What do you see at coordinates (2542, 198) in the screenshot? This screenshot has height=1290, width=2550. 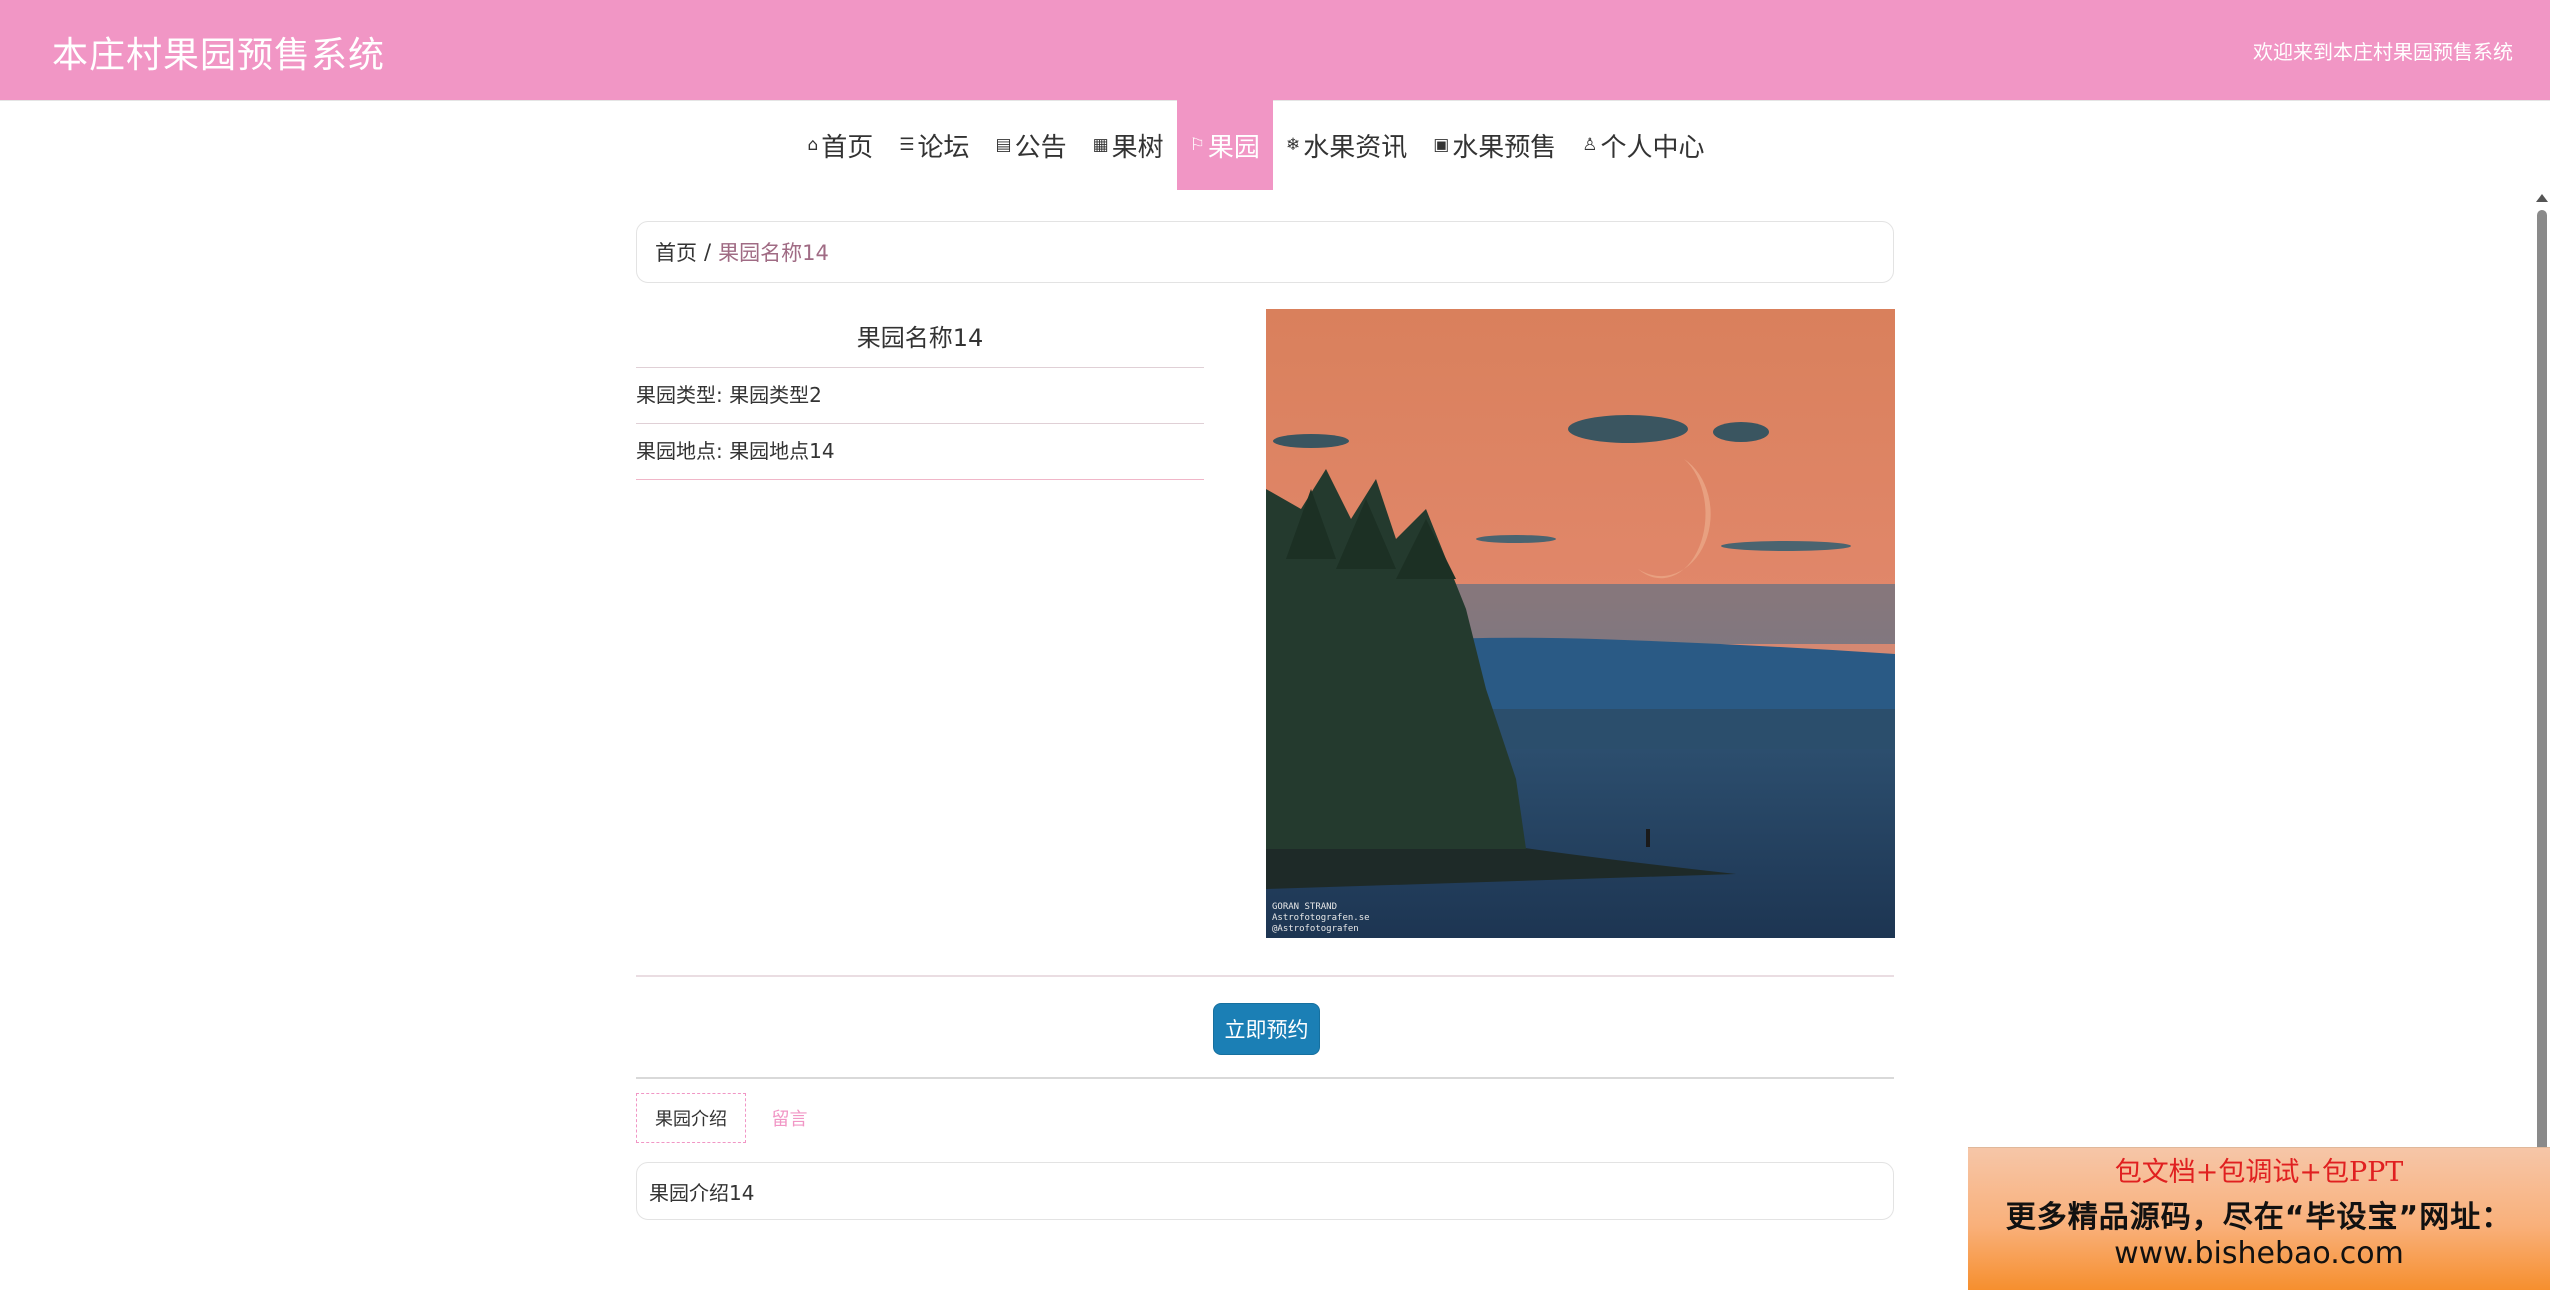 I see `scroll-up-arrow-icon` at bounding box center [2542, 198].